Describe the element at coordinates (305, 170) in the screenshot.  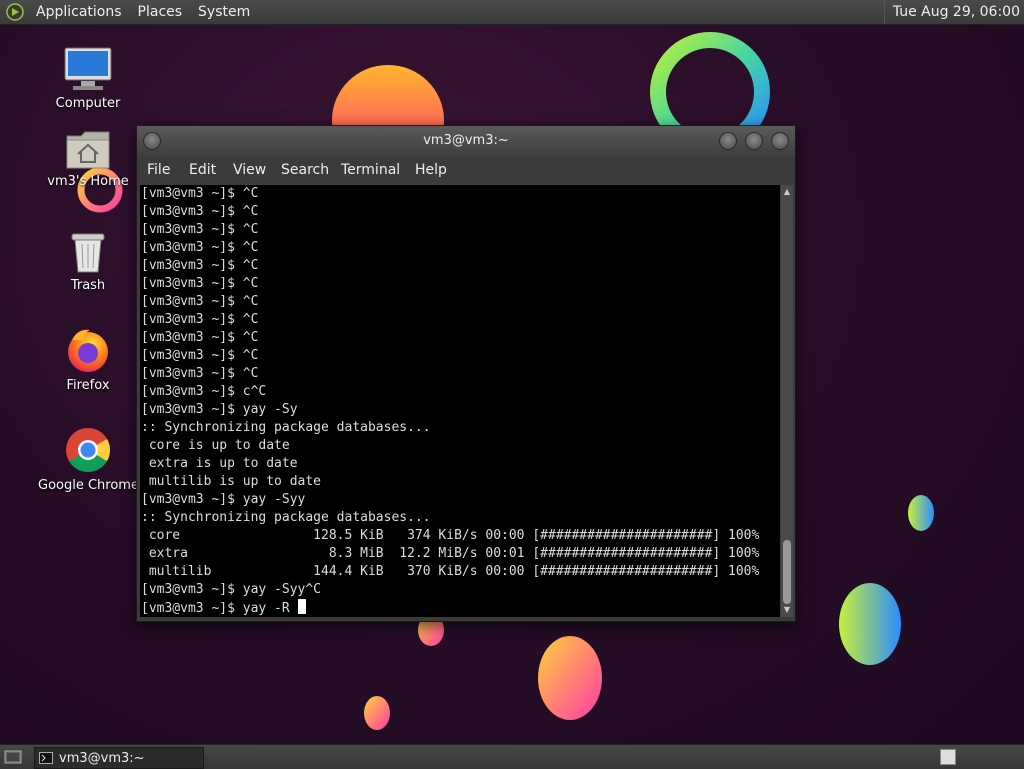
I see `menu-search: Search` at that location.